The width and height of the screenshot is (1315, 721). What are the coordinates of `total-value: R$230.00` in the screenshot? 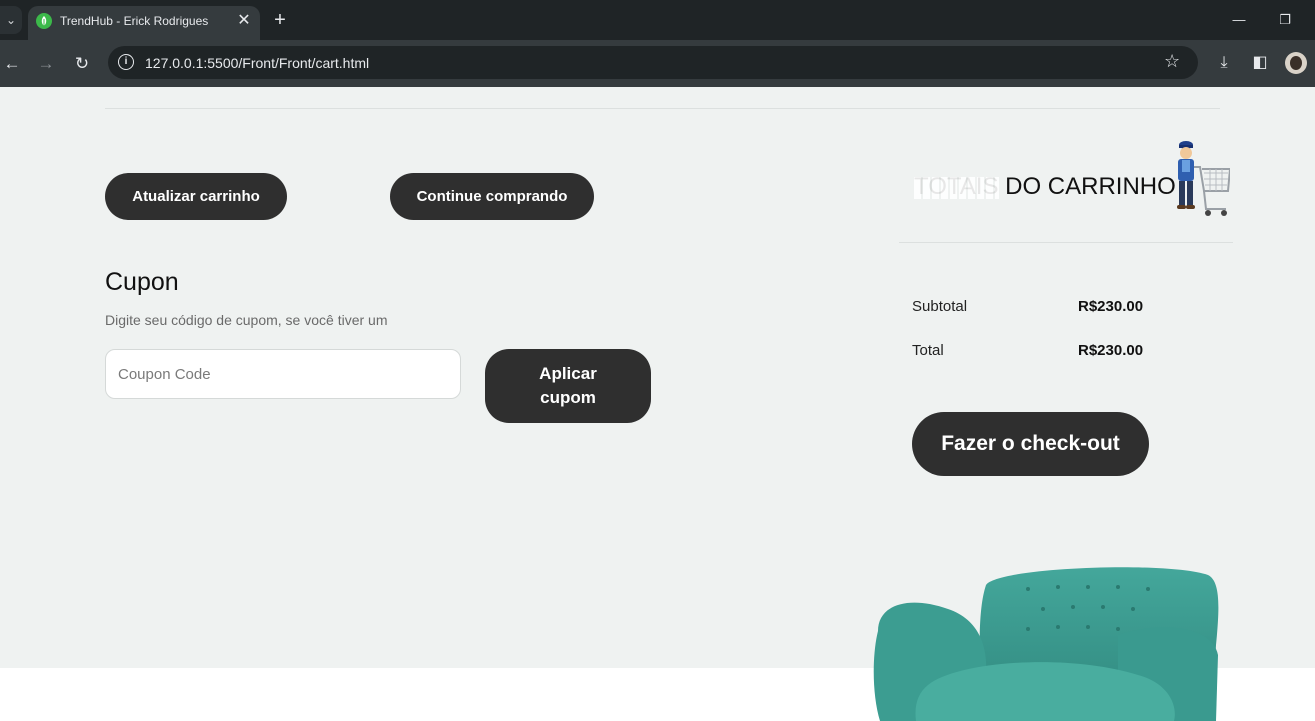 It's located at (1111, 350).